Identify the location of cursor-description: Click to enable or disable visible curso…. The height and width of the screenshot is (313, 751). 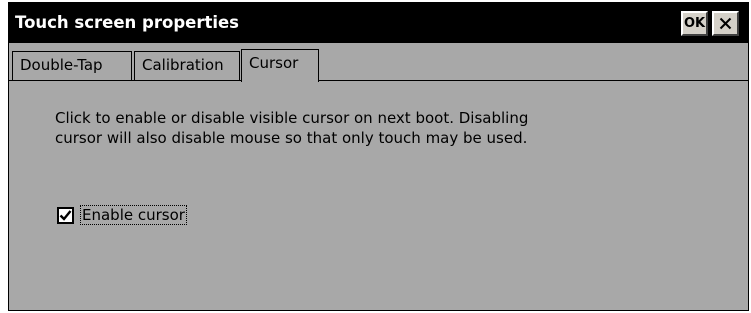
(385, 128).